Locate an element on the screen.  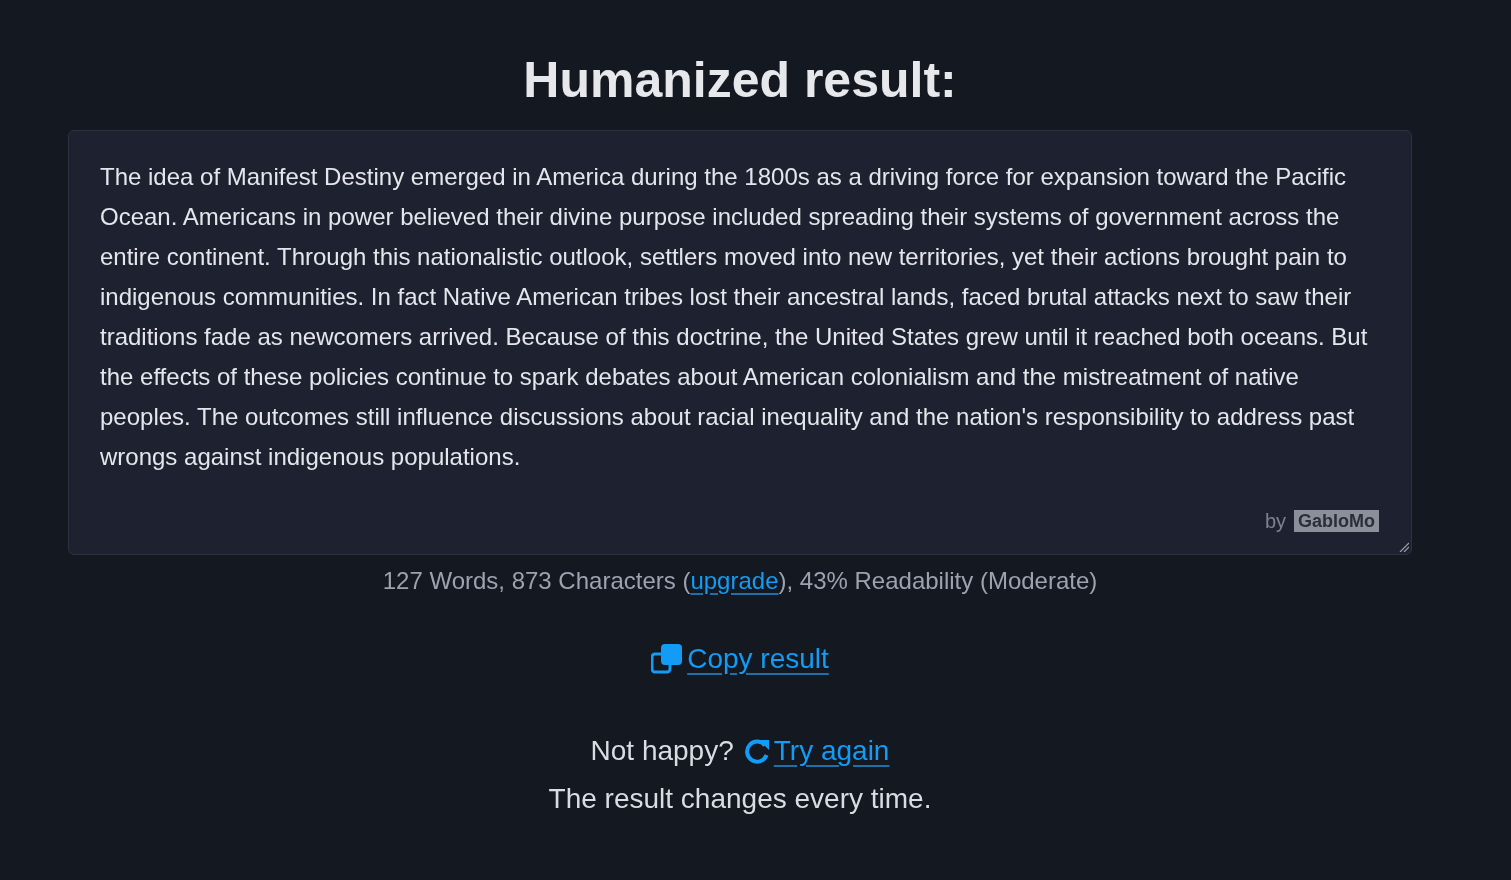
page-title: Humanized result: is located at coordinates (740, 80).